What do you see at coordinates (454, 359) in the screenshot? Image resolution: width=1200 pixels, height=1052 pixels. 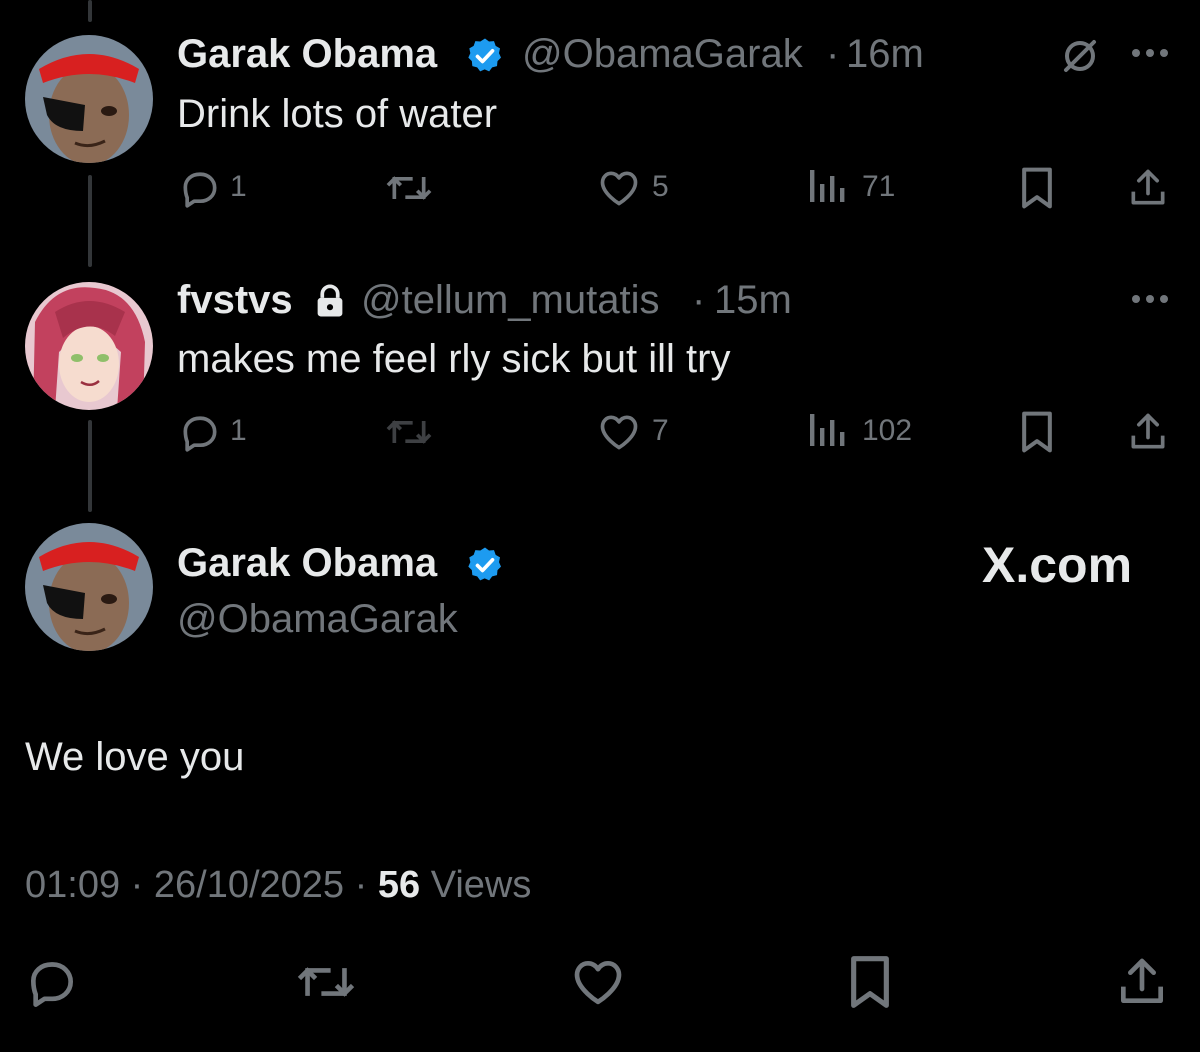 I see `tweet-text: makes me feel rly sick but ill try` at bounding box center [454, 359].